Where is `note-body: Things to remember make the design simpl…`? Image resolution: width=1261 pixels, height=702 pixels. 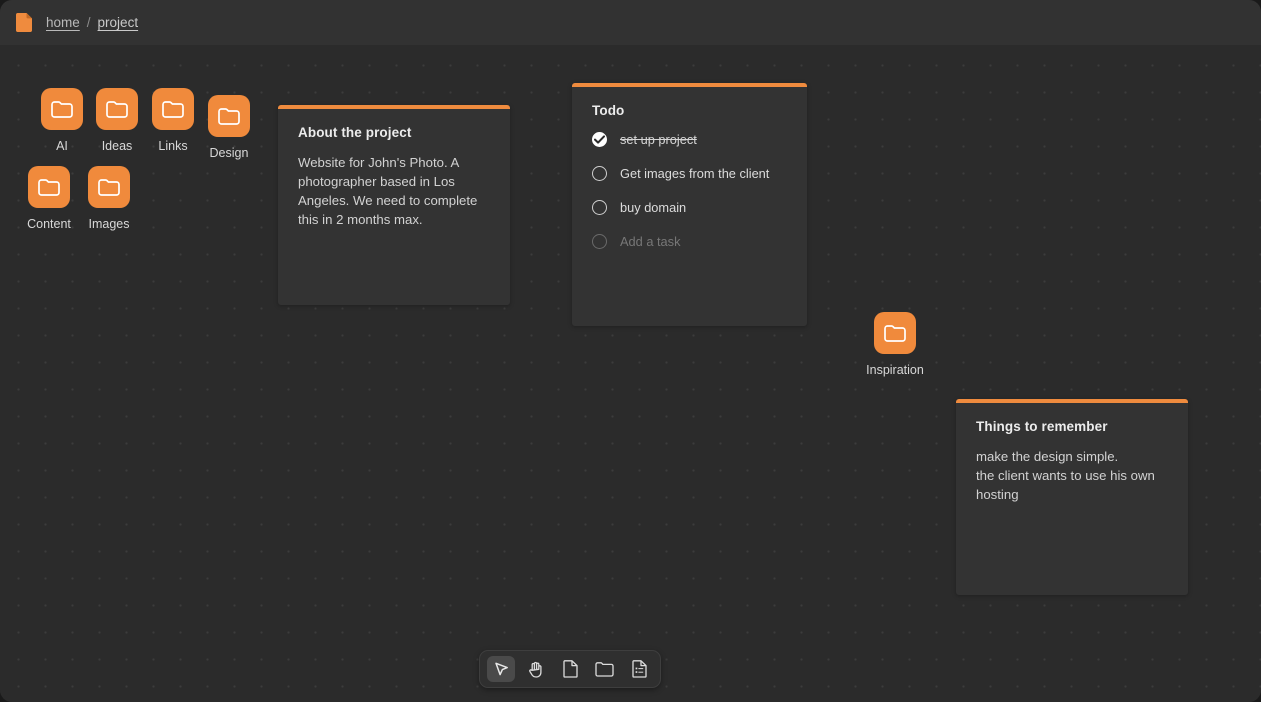 note-body: Things to remember make the design simpl… is located at coordinates (1072, 462).